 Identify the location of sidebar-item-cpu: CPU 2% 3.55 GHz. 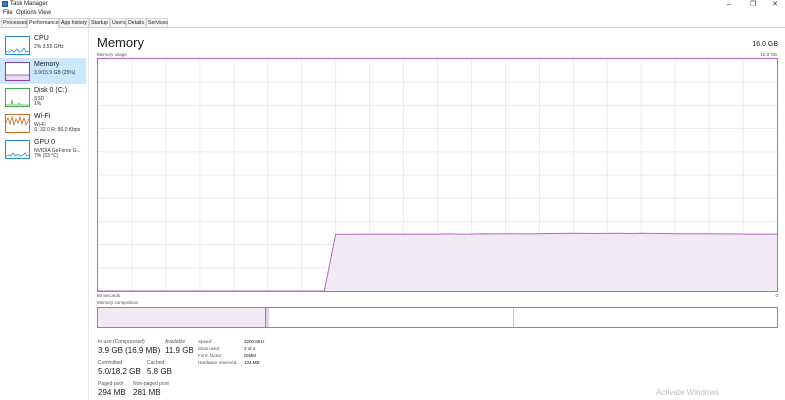
(43, 45).